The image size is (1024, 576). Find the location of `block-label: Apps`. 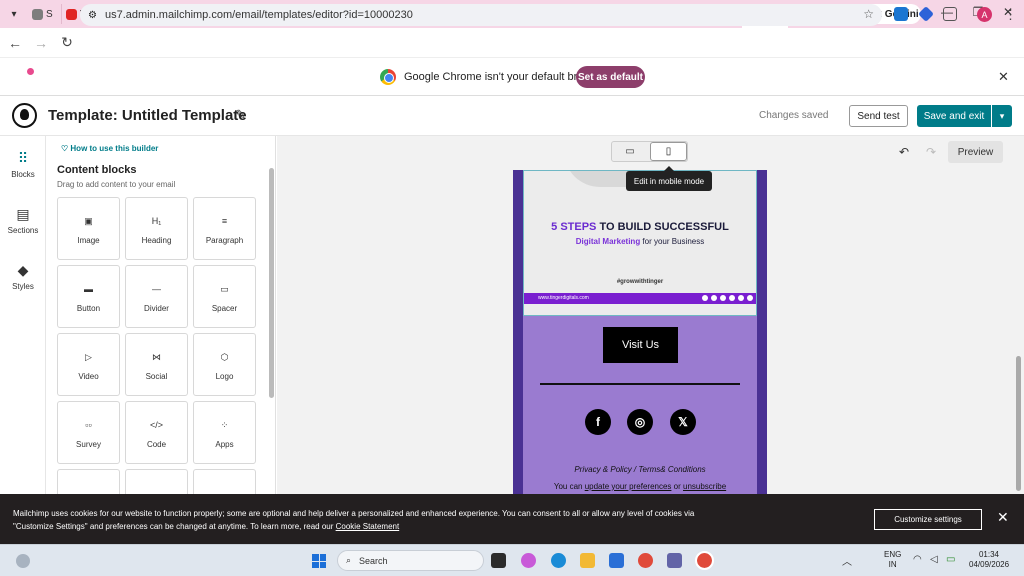

block-label: Apps is located at coordinates (224, 444).